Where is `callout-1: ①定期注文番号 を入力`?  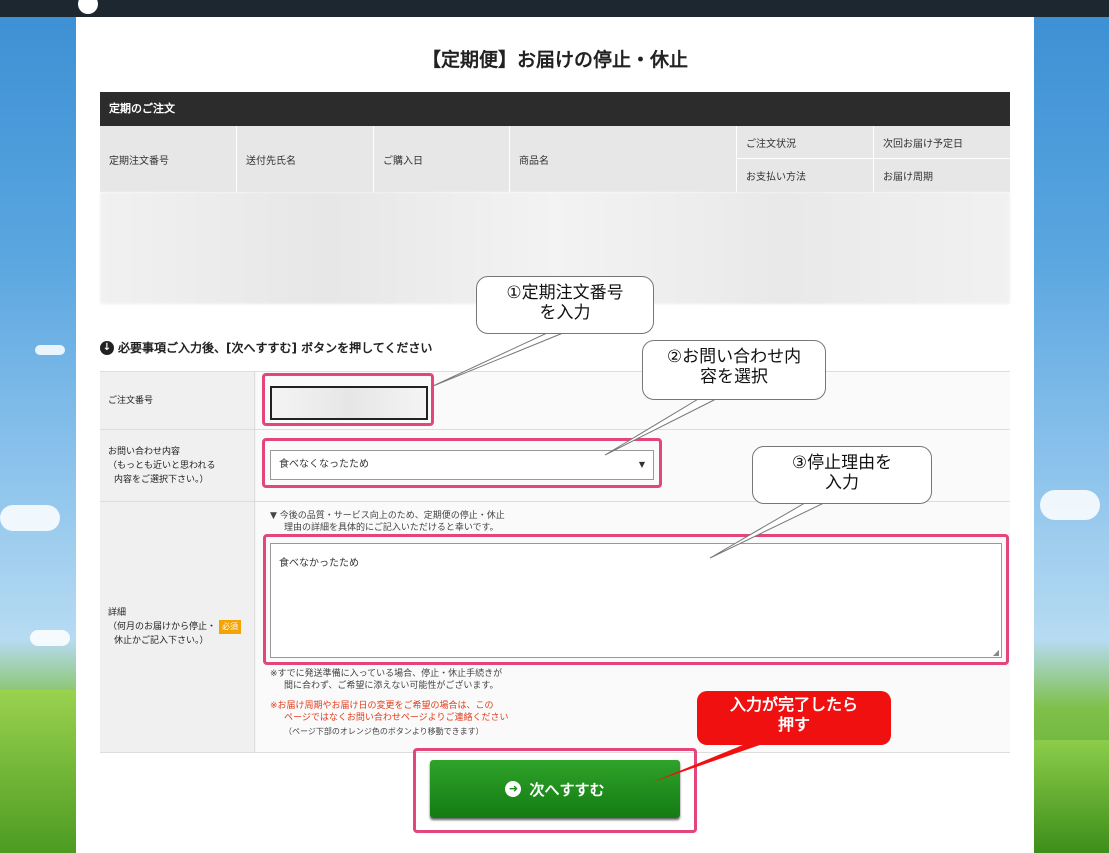 callout-1: ①定期注文番号 を入力 is located at coordinates (565, 305).